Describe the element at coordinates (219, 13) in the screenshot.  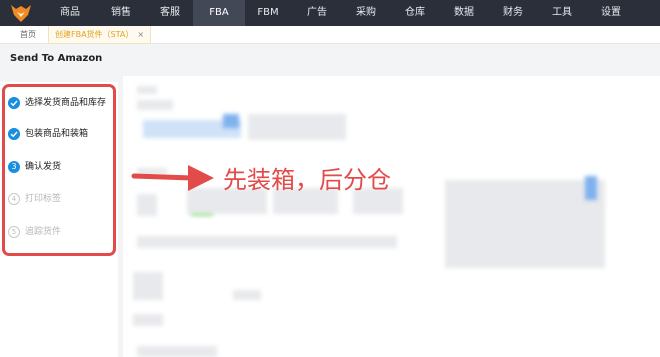
I see `nav-item-fba: FBA` at that location.